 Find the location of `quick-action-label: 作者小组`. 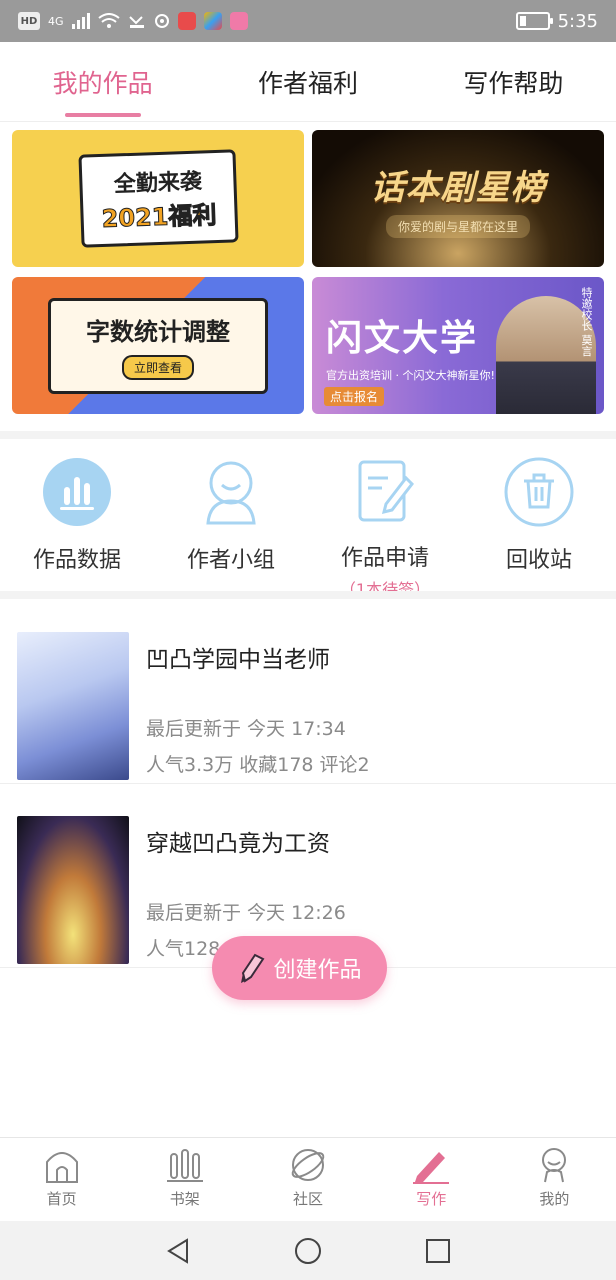

quick-action-label: 作者小组 is located at coordinates (230, 560).